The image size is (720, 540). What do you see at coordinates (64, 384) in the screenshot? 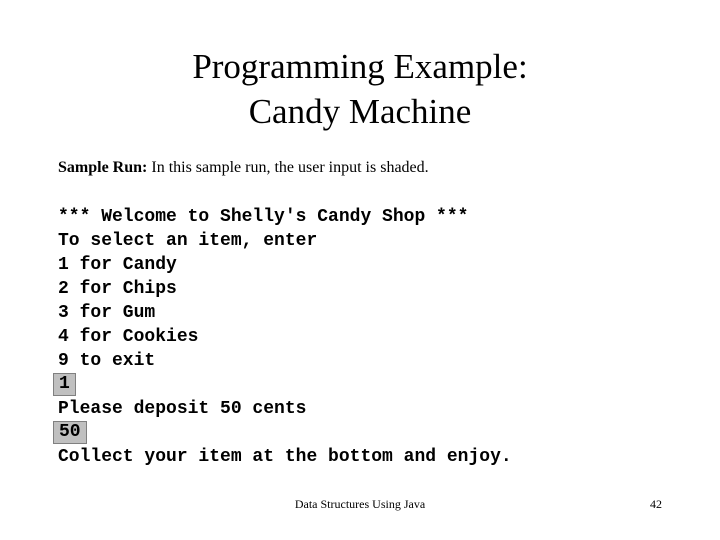
I see `user-input-value: 1` at bounding box center [64, 384].